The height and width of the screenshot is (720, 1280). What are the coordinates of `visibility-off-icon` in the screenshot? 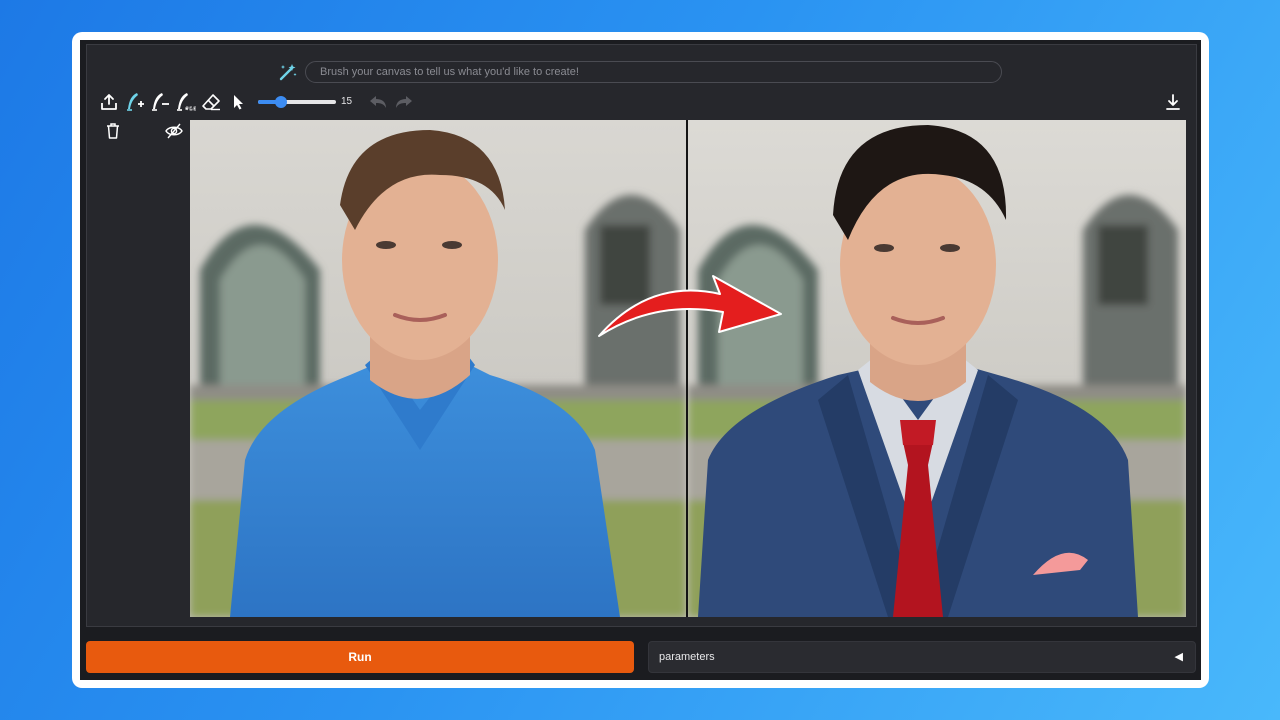 It's located at (174, 131).